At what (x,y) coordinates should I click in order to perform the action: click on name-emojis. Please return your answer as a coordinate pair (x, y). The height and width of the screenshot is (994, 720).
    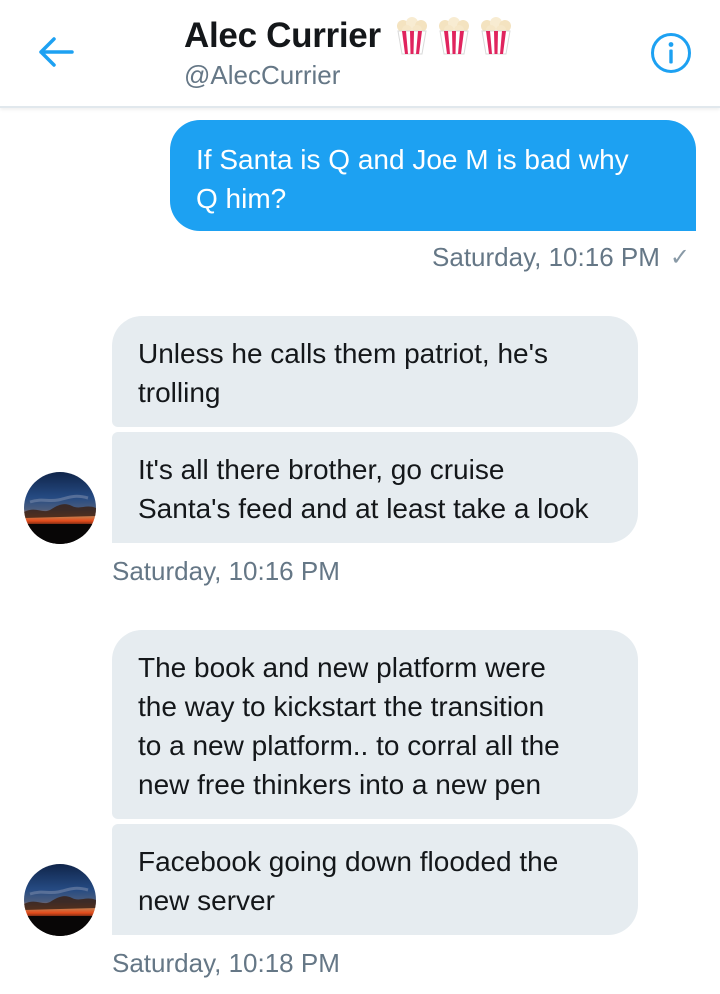
    Looking at the image, I should click on (454, 36).